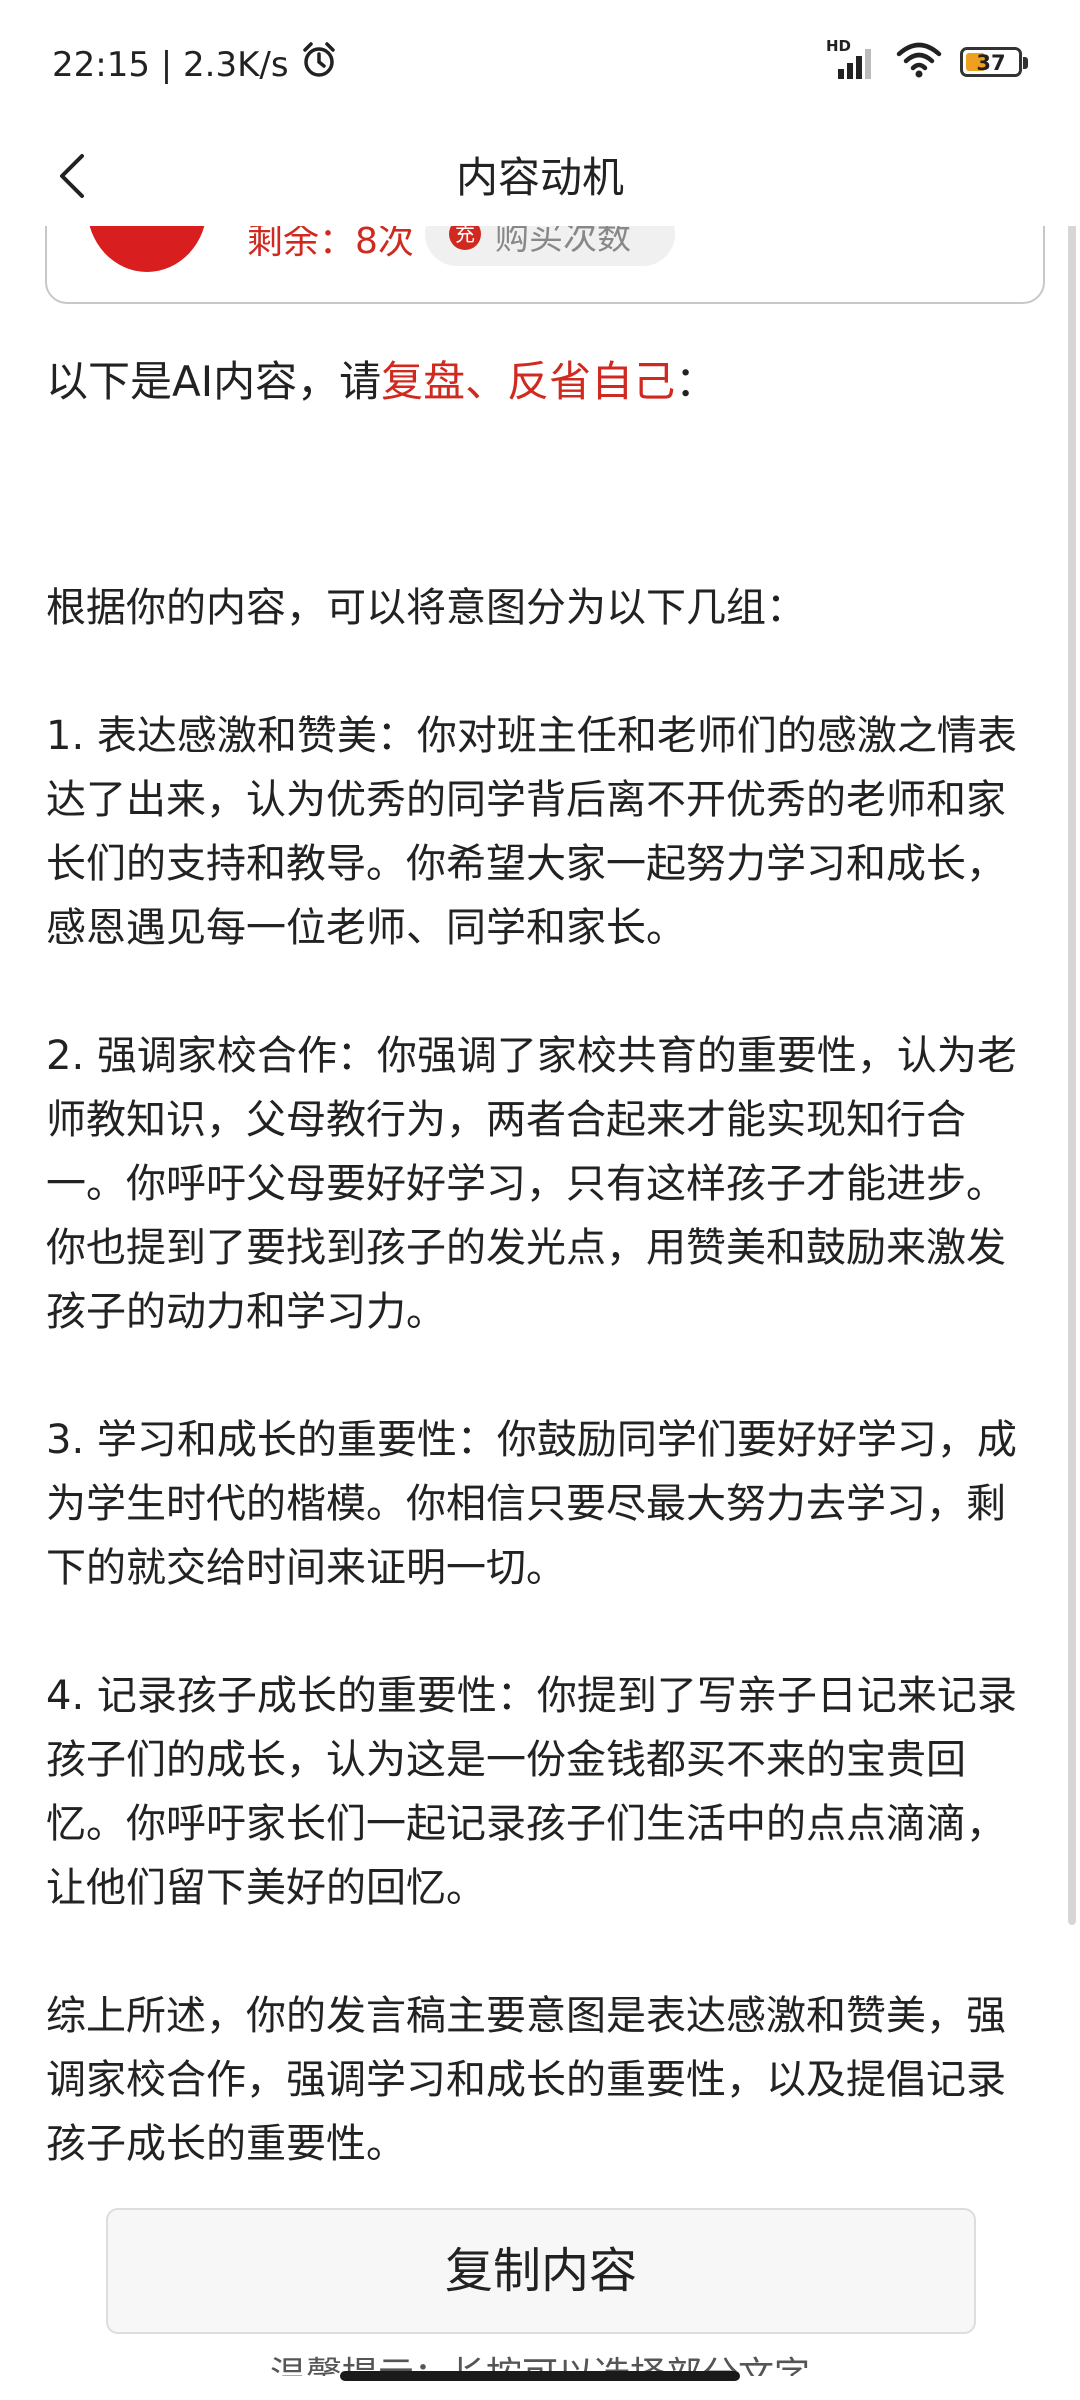 The image size is (1080, 2400). What do you see at coordinates (539, 2365) in the screenshot?
I see `tip-text: 温馨提示：长按可以选择部分文字` at bounding box center [539, 2365].